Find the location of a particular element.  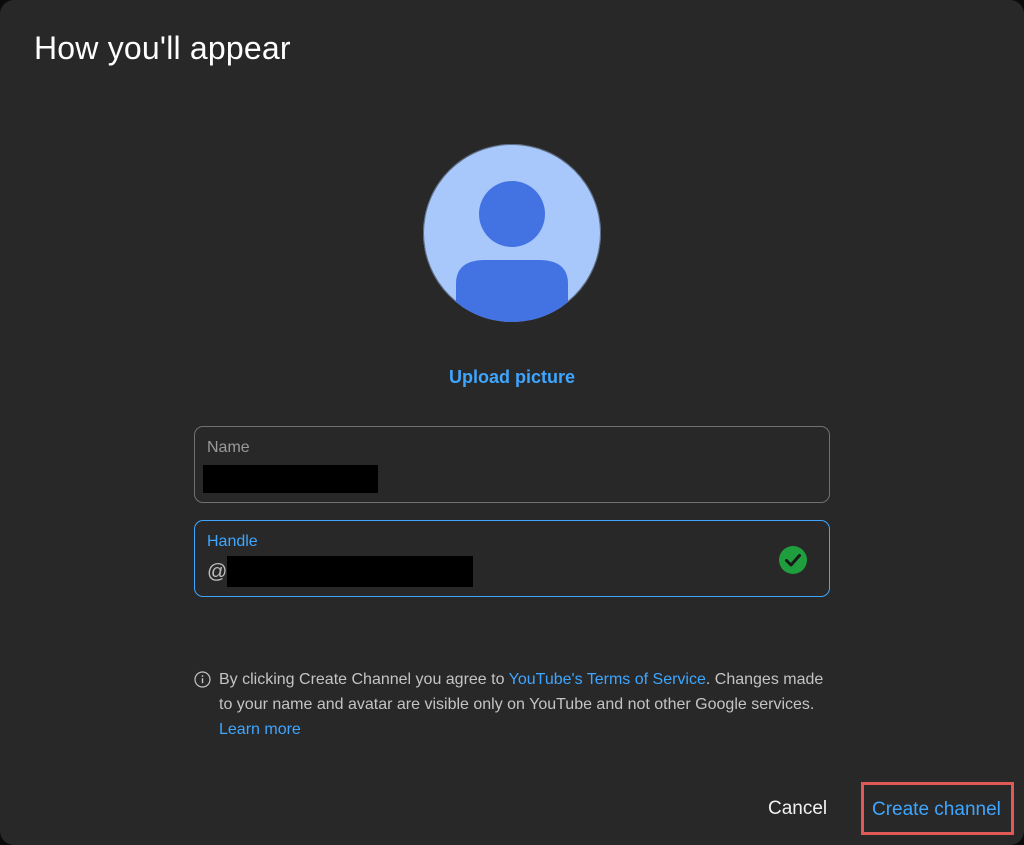

avatar is located at coordinates (512, 233).